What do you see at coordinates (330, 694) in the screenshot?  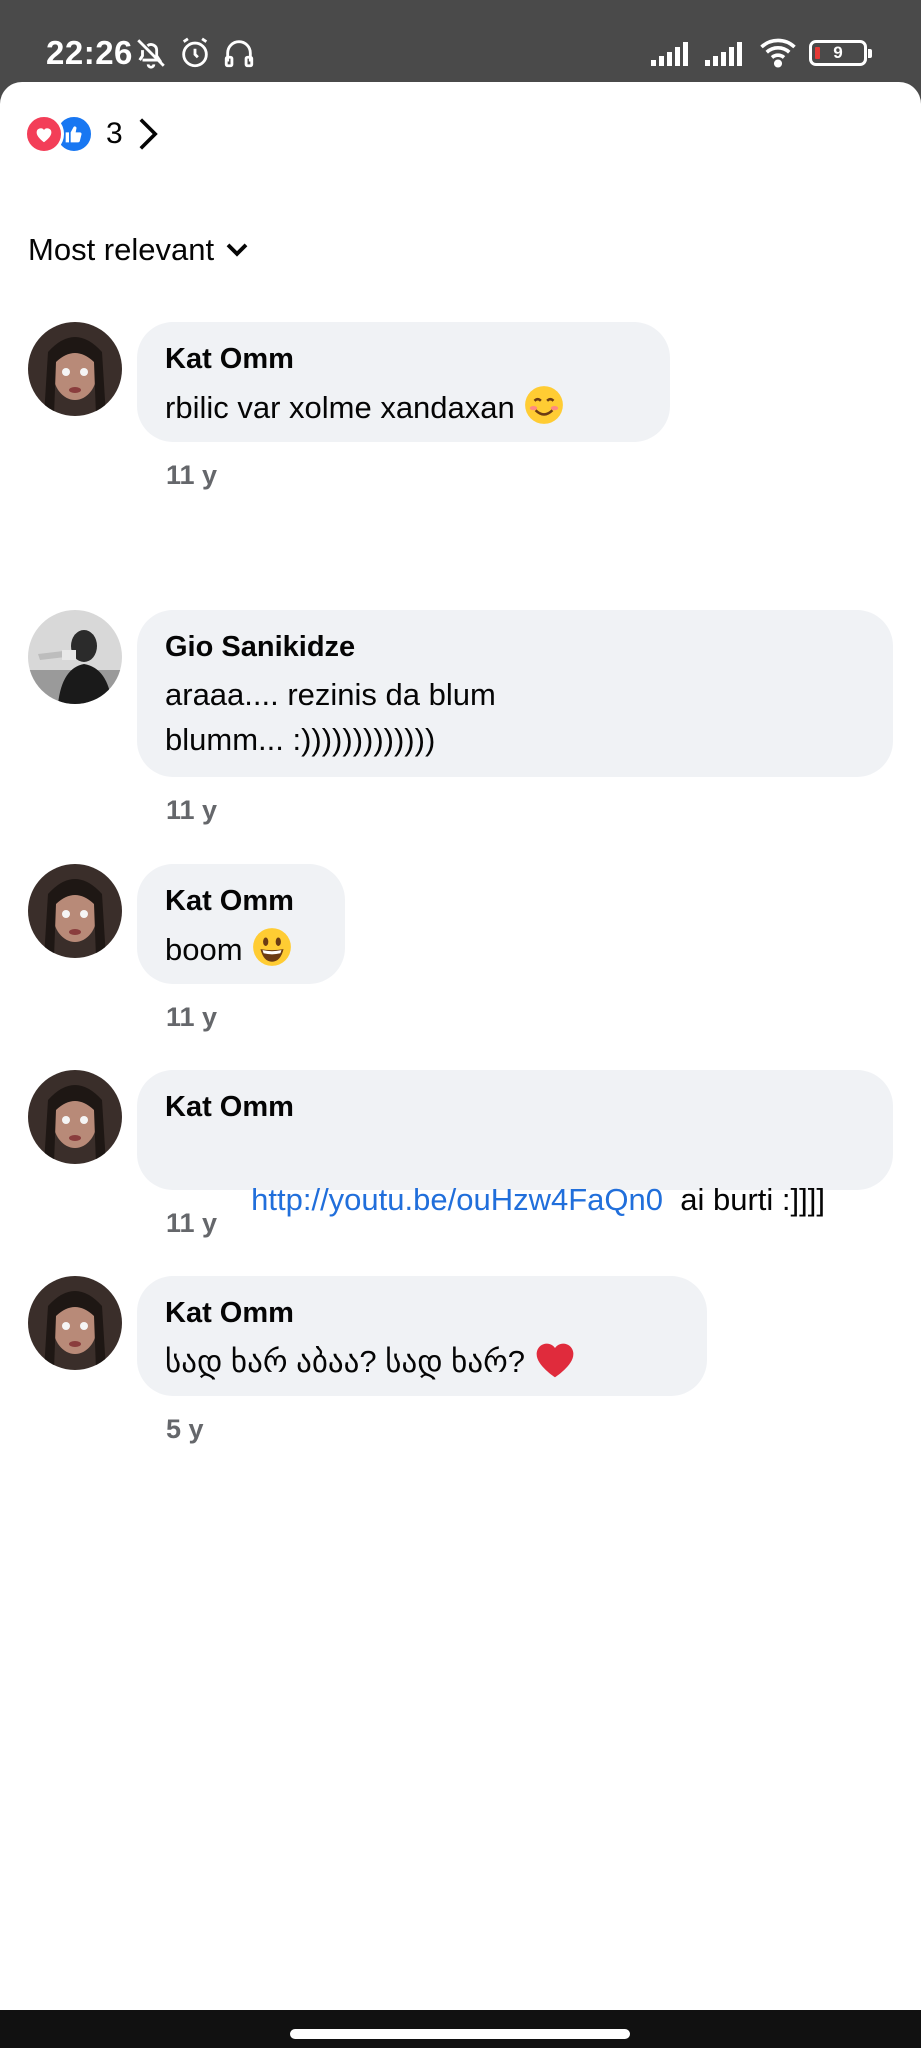 I see `comment-text-line: araaa.... rezinis da blum` at bounding box center [330, 694].